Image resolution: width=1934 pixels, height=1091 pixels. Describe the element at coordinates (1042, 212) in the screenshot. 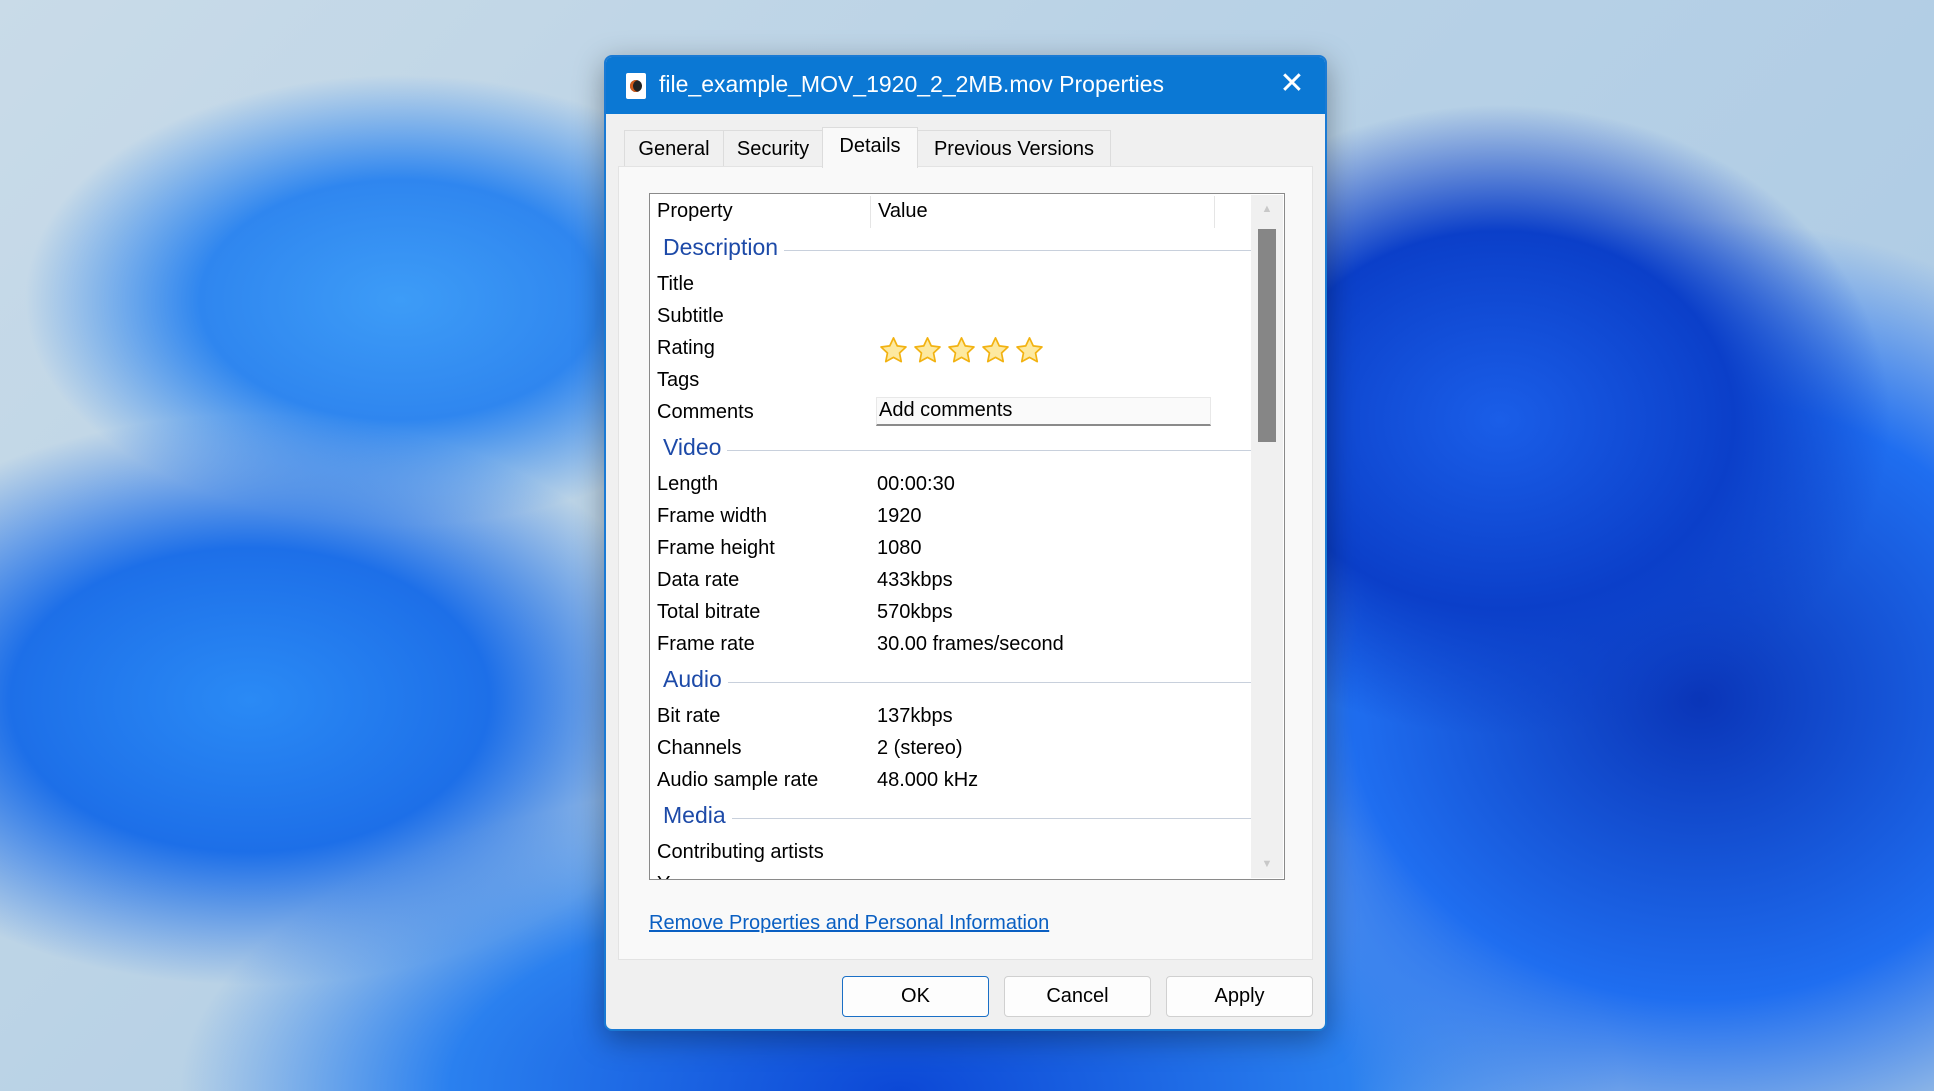

I see `column-header-value: Value` at that location.